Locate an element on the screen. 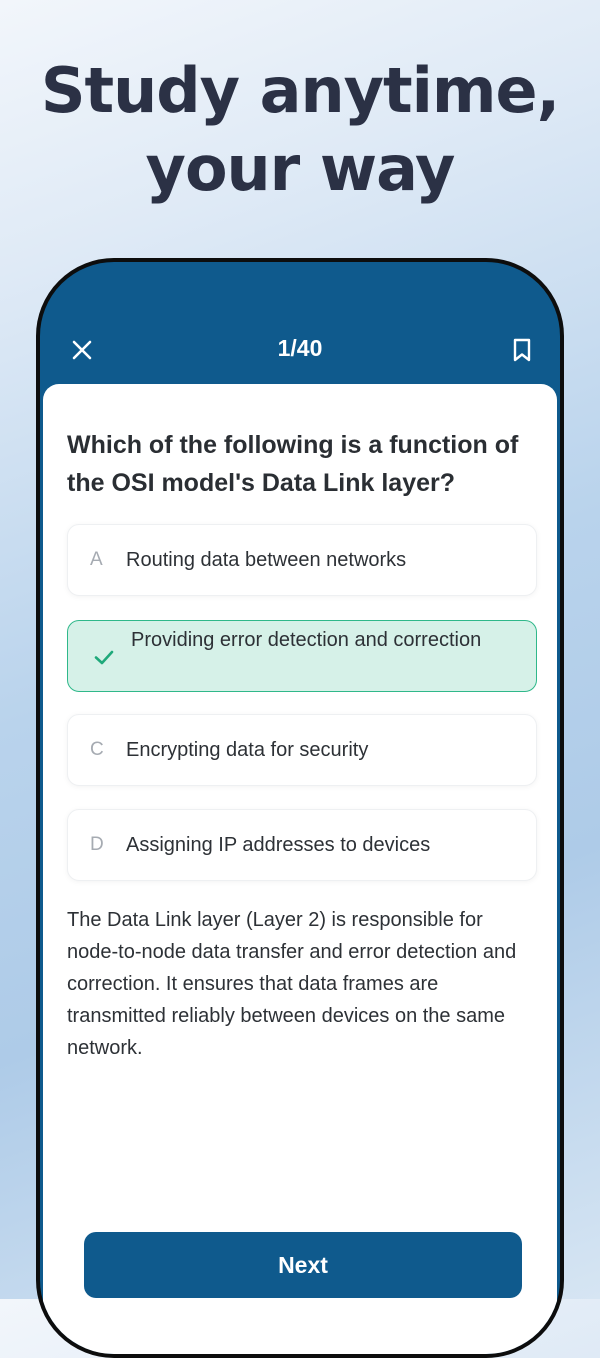  headline-line-1: Study anytime, is located at coordinates (300, 90).